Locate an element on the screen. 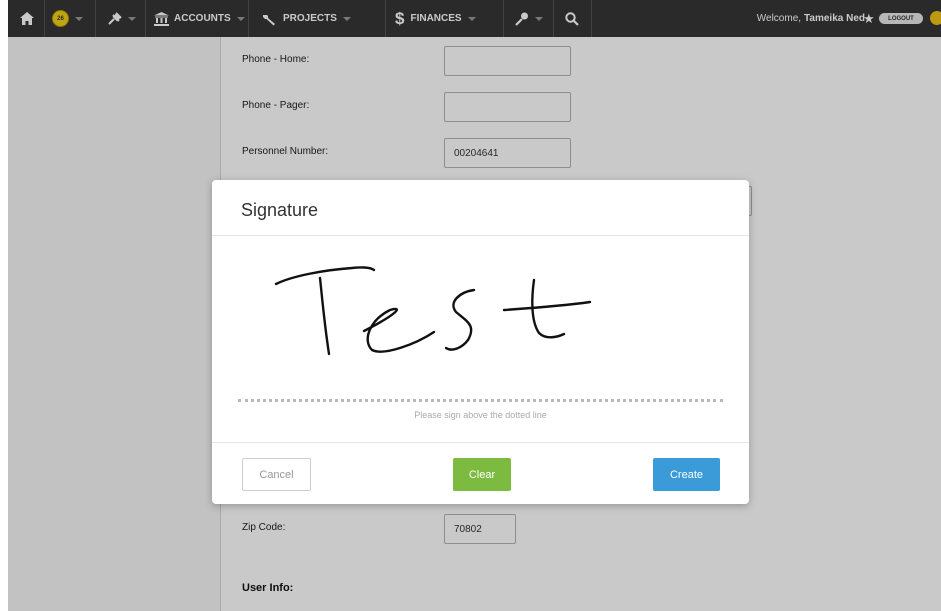 The image size is (941, 611). signature-baseline is located at coordinates (480, 400).